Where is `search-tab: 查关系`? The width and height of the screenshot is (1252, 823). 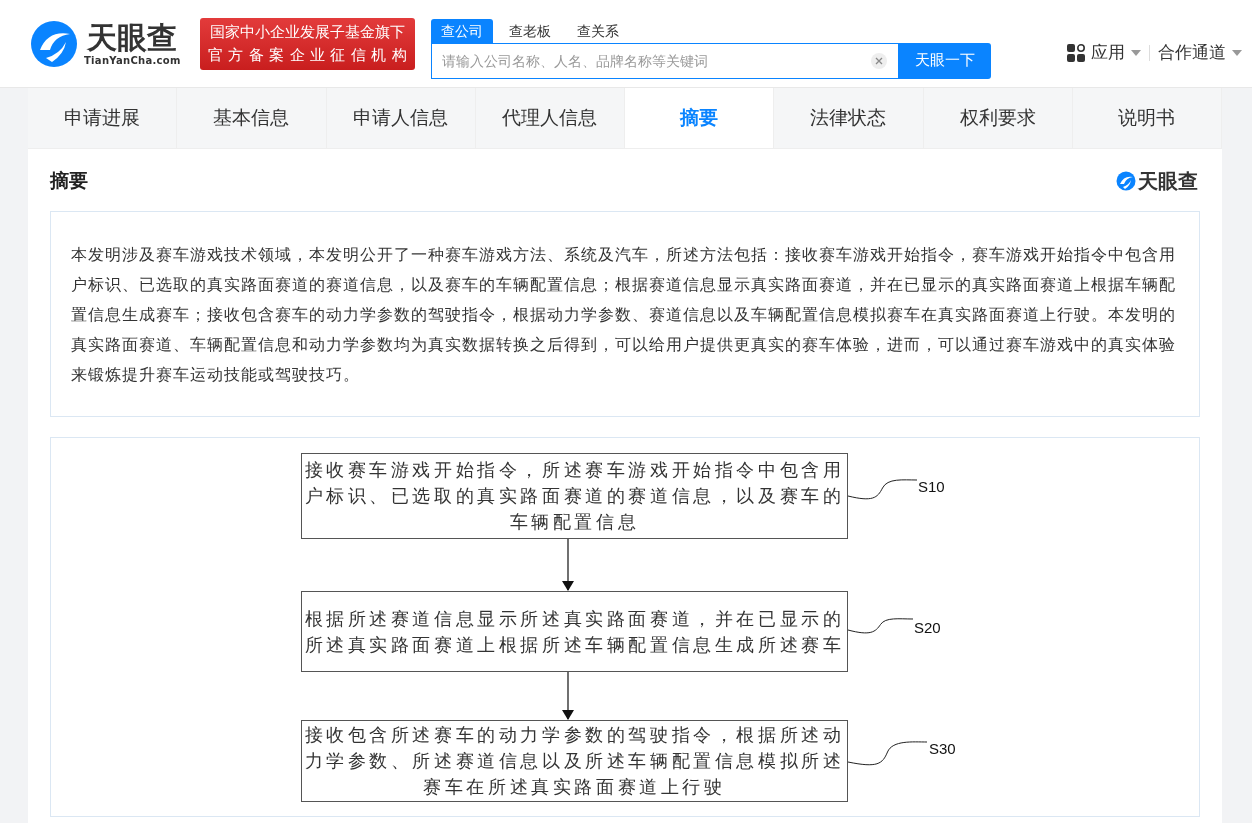 search-tab: 查关系 is located at coordinates (598, 30).